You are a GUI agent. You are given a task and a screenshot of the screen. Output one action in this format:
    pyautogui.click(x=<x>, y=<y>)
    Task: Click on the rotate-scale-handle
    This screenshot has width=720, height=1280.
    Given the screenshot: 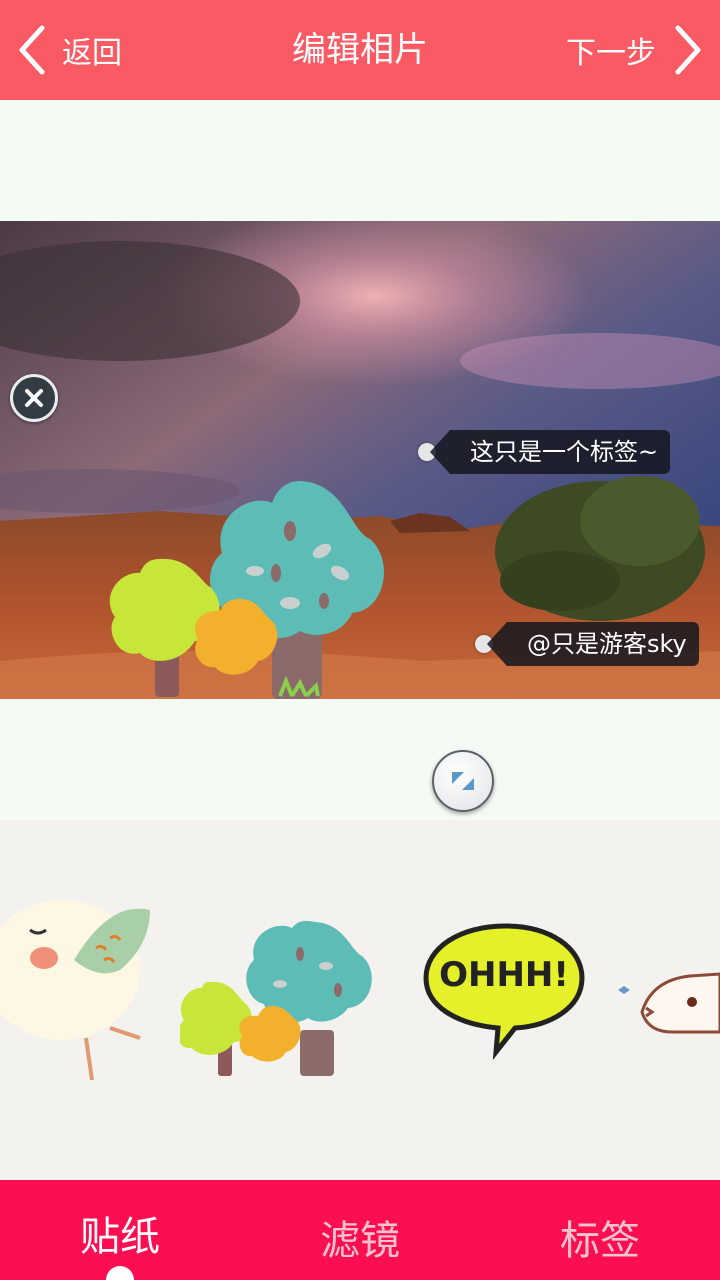 What is the action you would take?
    pyautogui.click(x=463, y=781)
    